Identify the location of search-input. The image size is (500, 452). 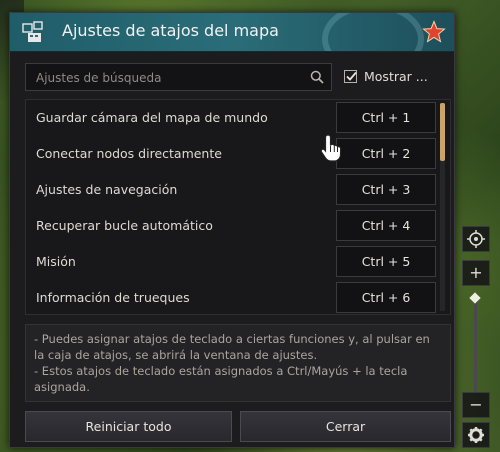
(171, 78).